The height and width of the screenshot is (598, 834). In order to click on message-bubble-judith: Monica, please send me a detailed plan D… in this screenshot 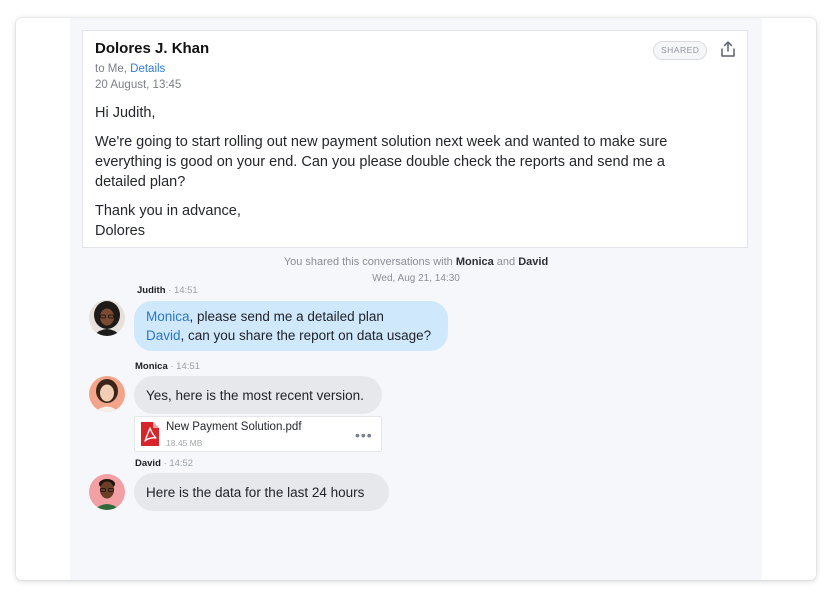, I will do `click(291, 326)`.